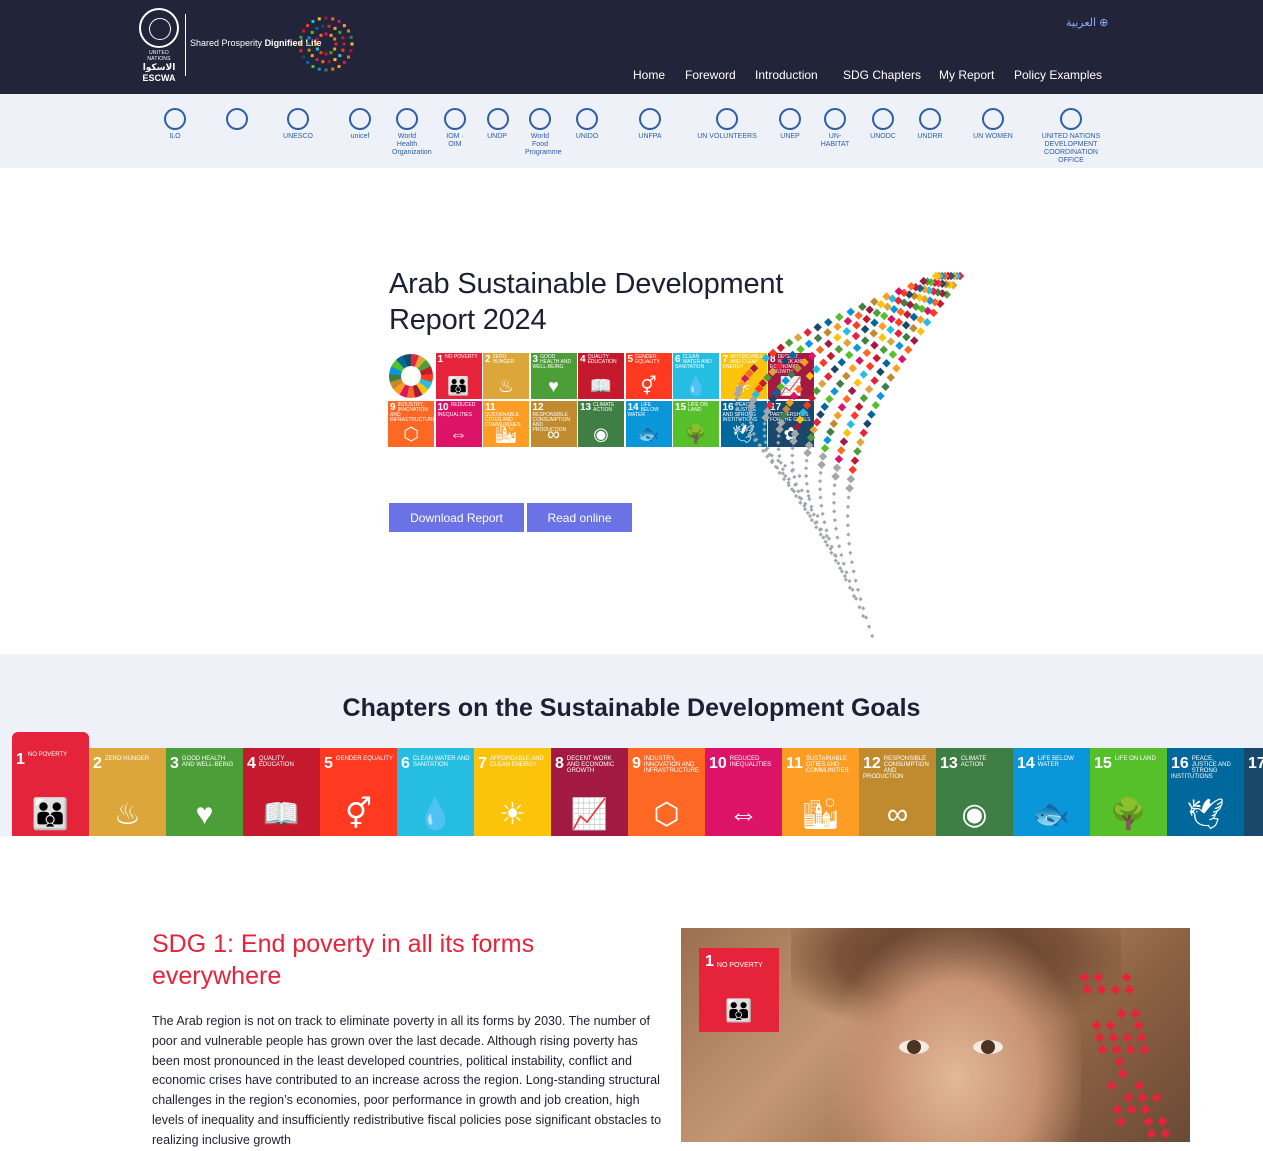  Describe the element at coordinates (589, 792) in the screenshot. I see `chapter-tile-sdg-8: 8 DECENT WORK AND ECONOMIC GROWTH 📈` at that location.